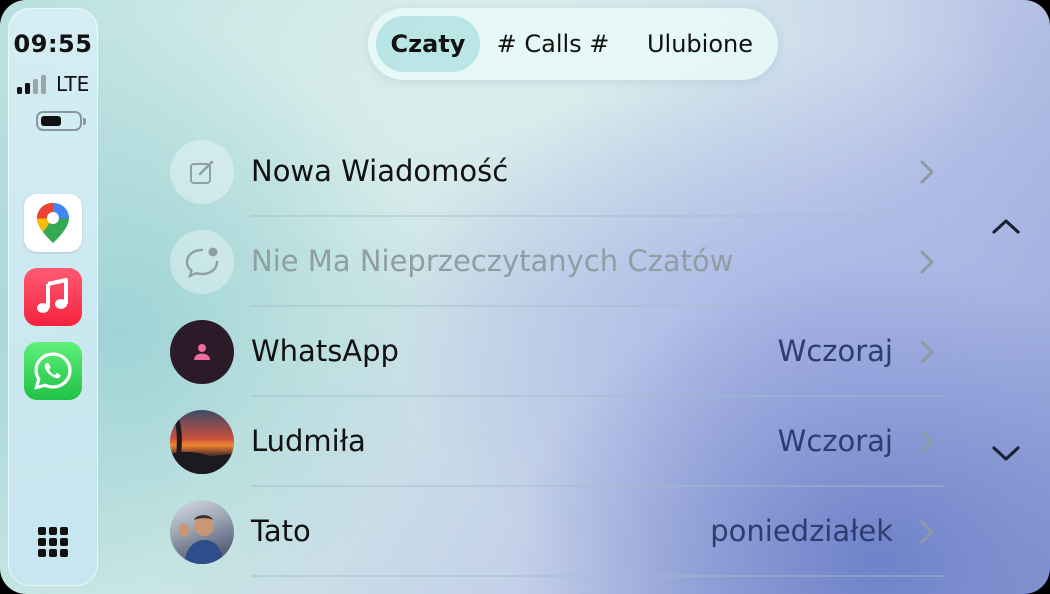 This screenshot has width=1050, height=594. I want to click on list-item-no-unread: Nie Ma Nieprzeczytanych Czatów, so click(557, 261).